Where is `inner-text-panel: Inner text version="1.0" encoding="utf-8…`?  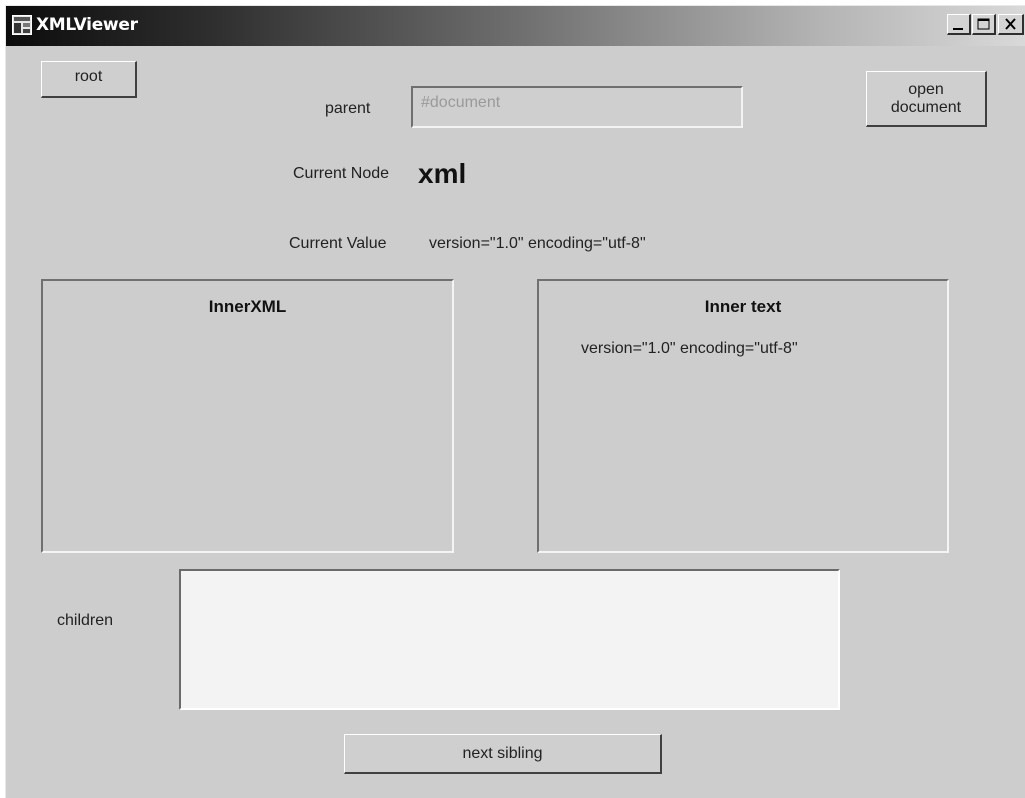 inner-text-panel: Inner text version="1.0" encoding="utf-8… is located at coordinates (743, 416).